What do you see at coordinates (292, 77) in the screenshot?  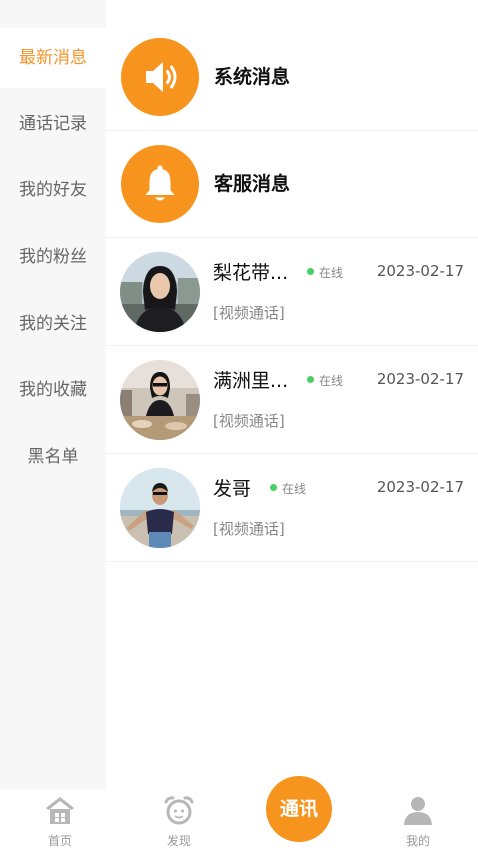 I see `system-messages-row: 系统消息` at bounding box center [292, 77].